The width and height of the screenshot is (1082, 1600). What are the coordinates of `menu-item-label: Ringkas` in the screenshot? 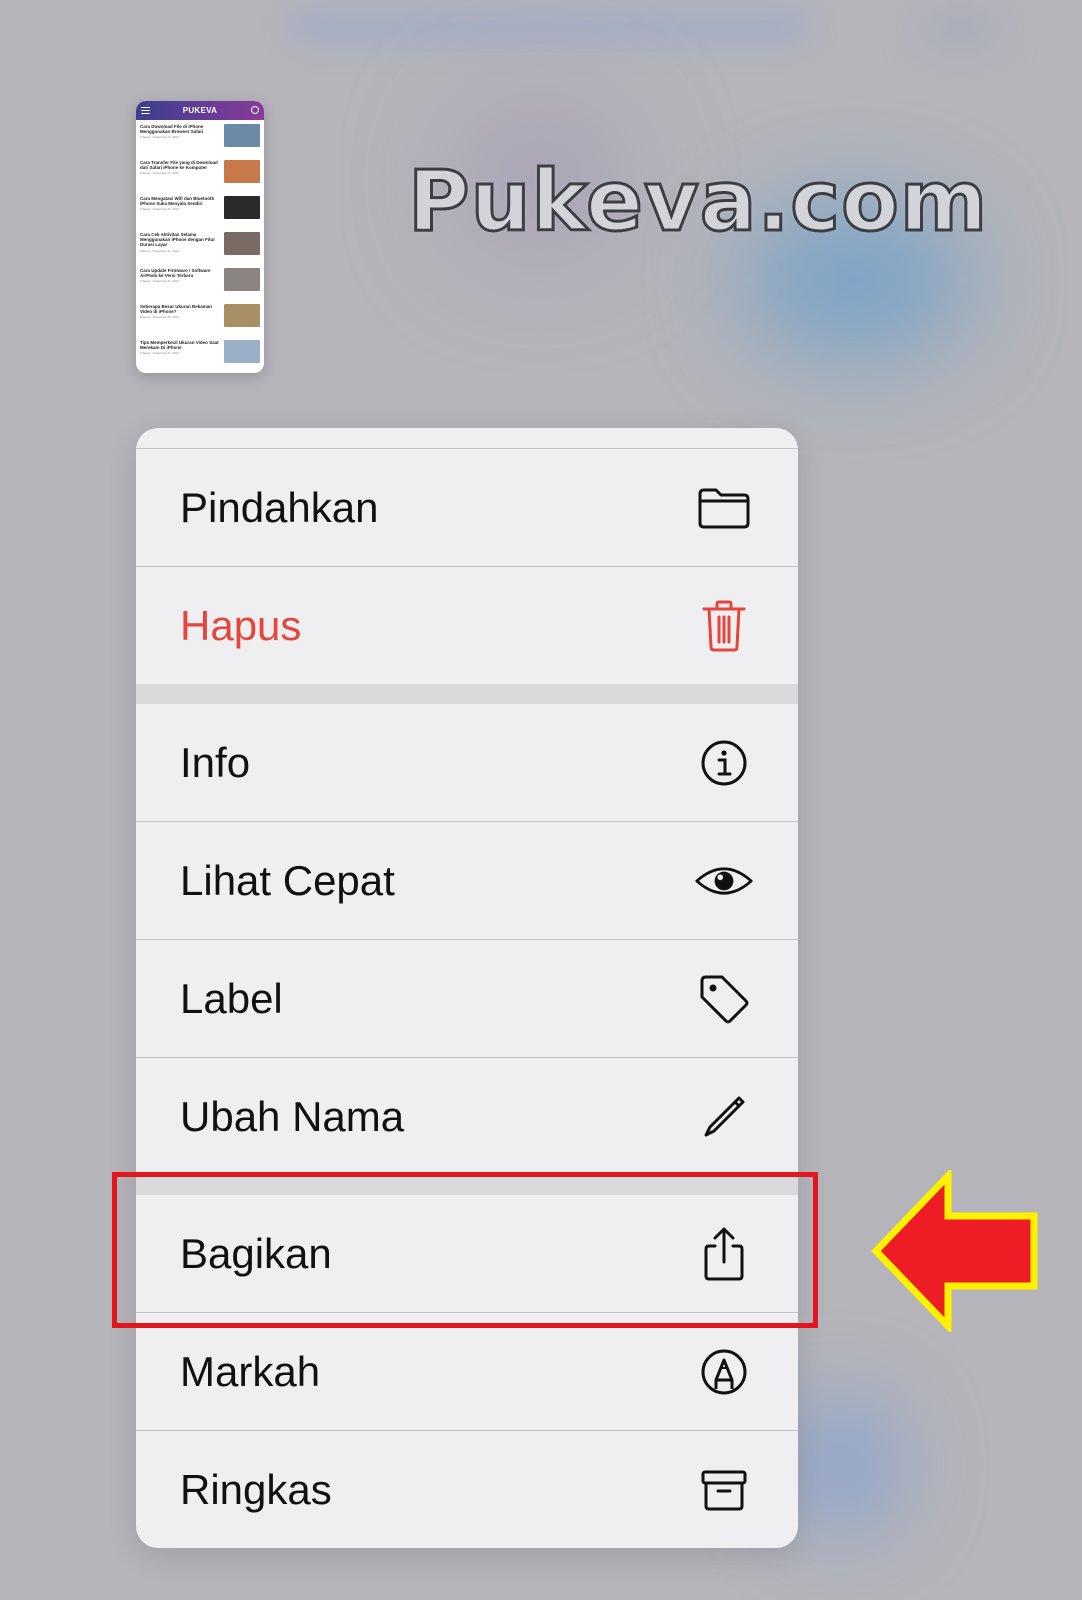 It's located at (256, 1489).